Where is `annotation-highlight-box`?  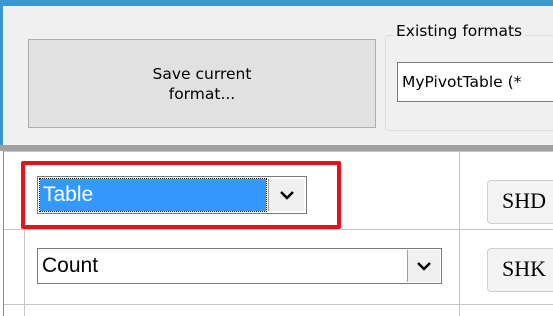 annotation-highlight-box is located at coordinates (181, 195).